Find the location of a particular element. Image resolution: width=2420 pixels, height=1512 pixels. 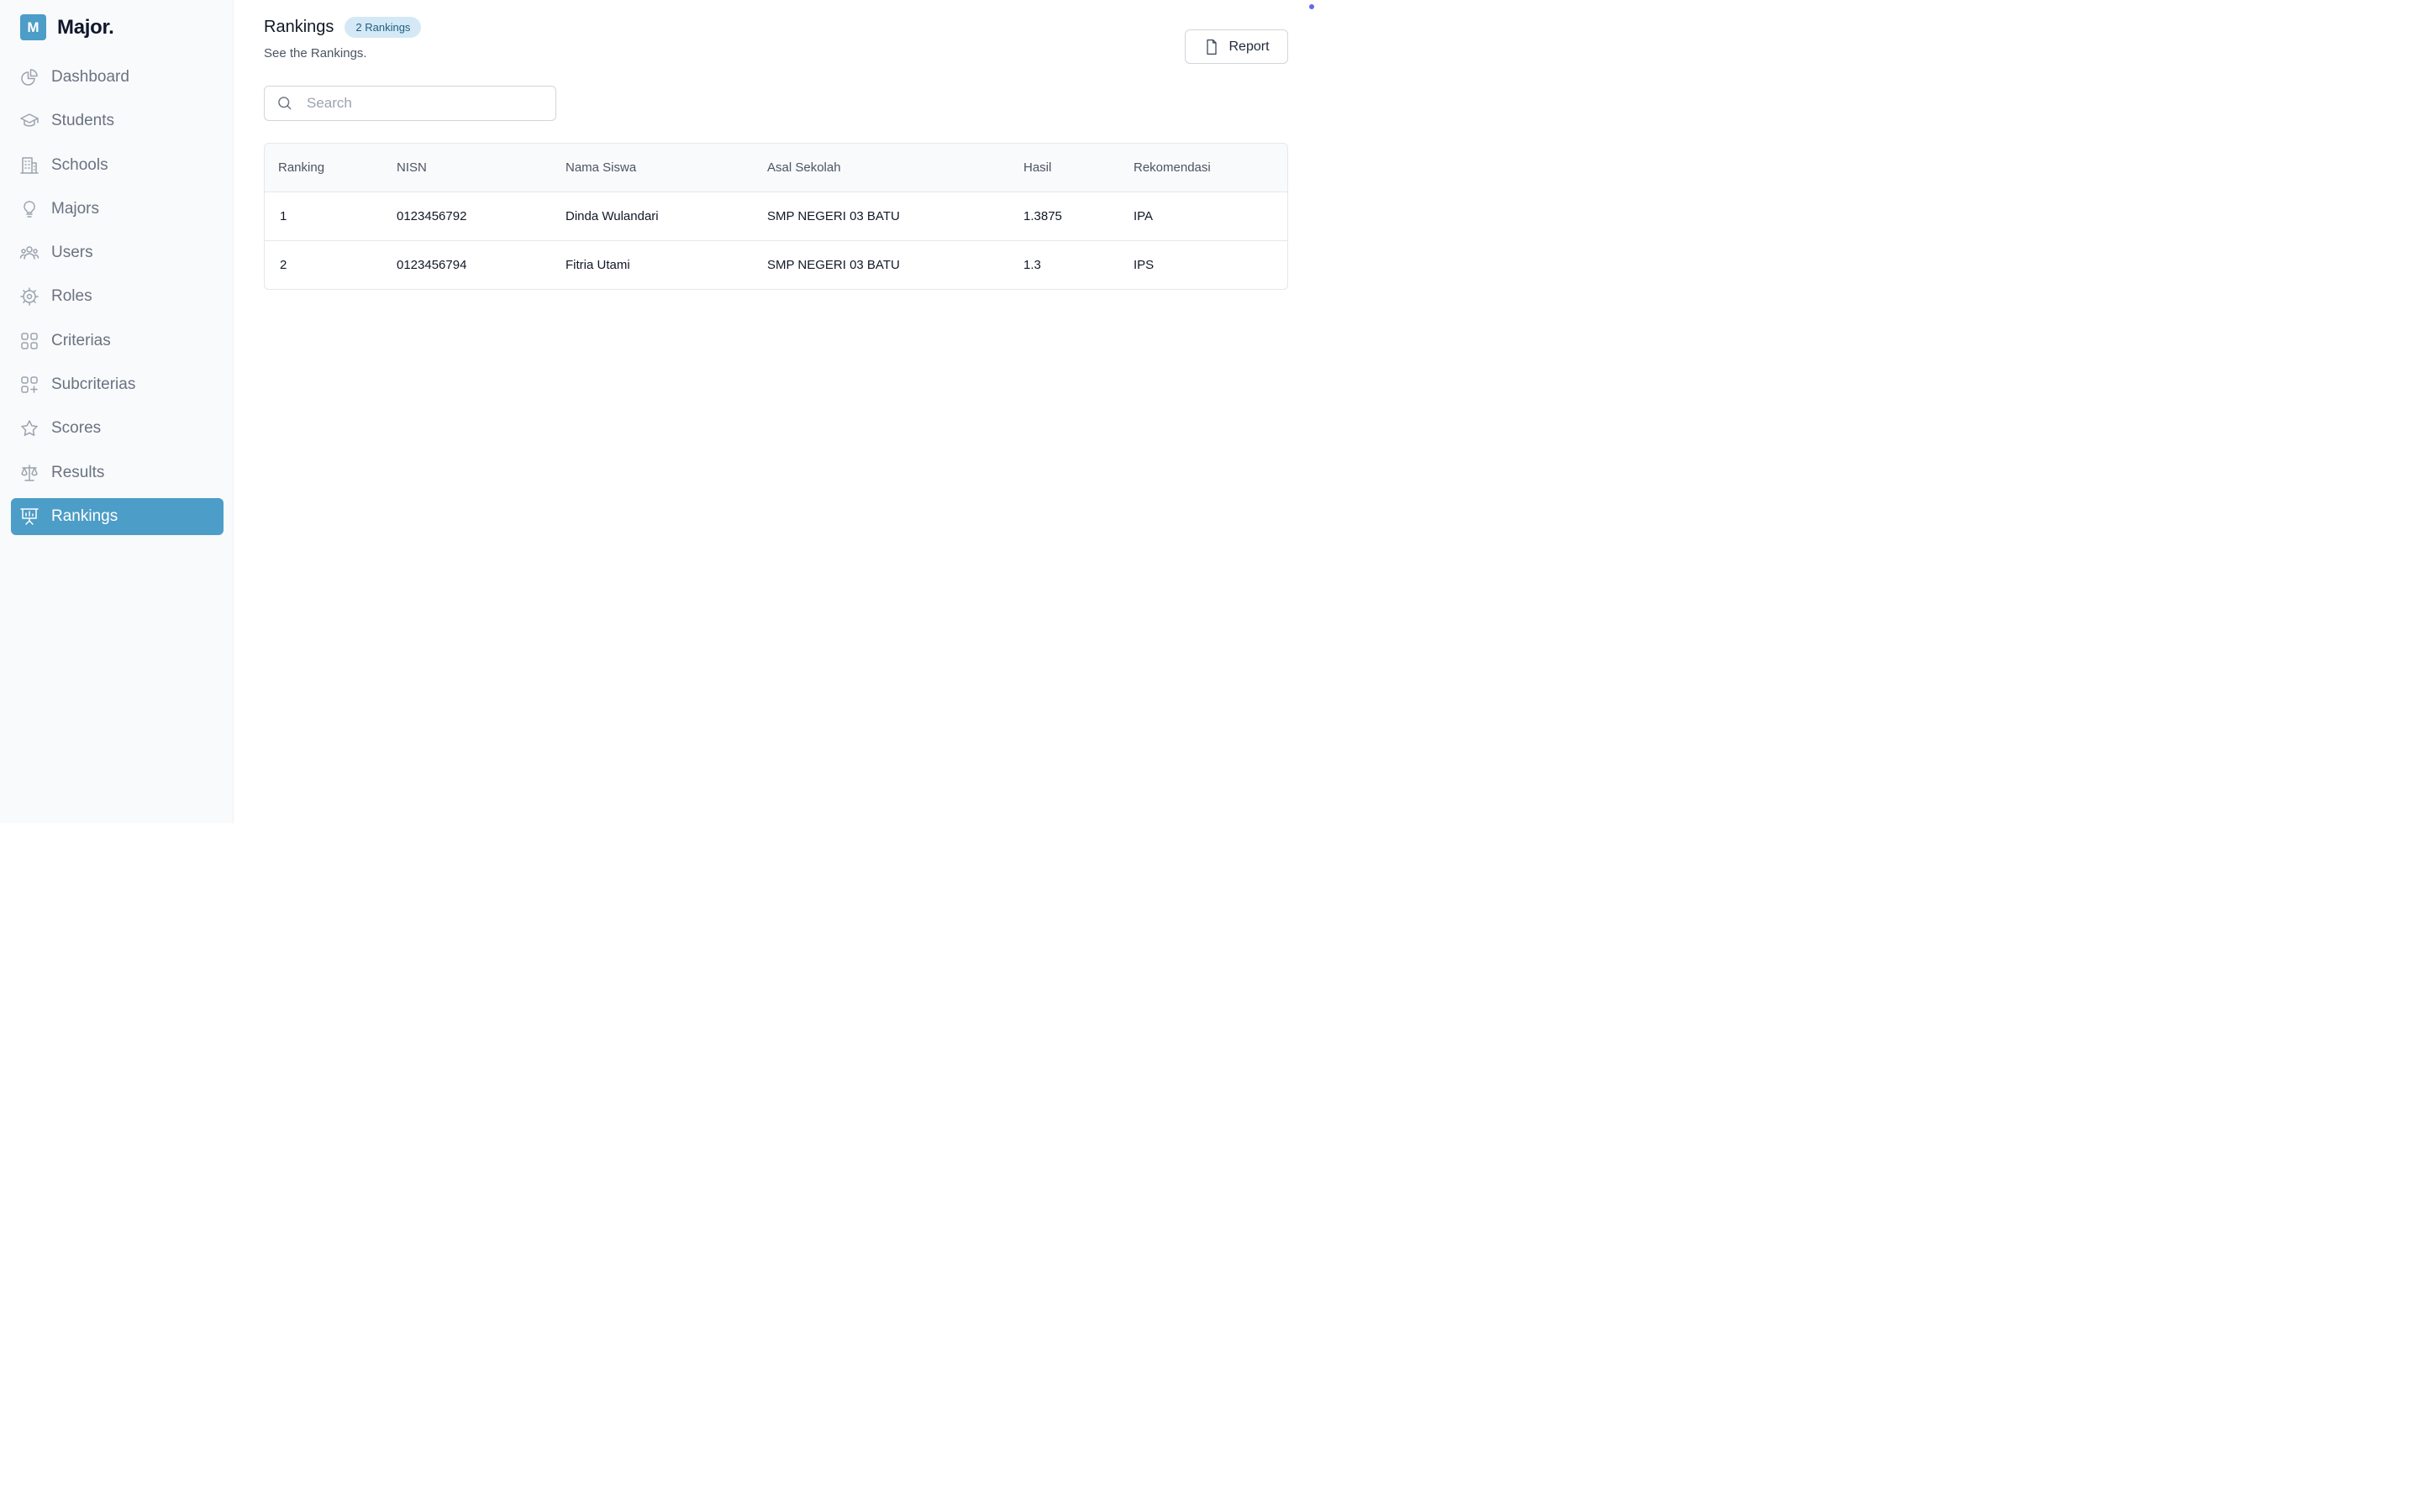

brand: M Major. is located at coordinates (67, 27).